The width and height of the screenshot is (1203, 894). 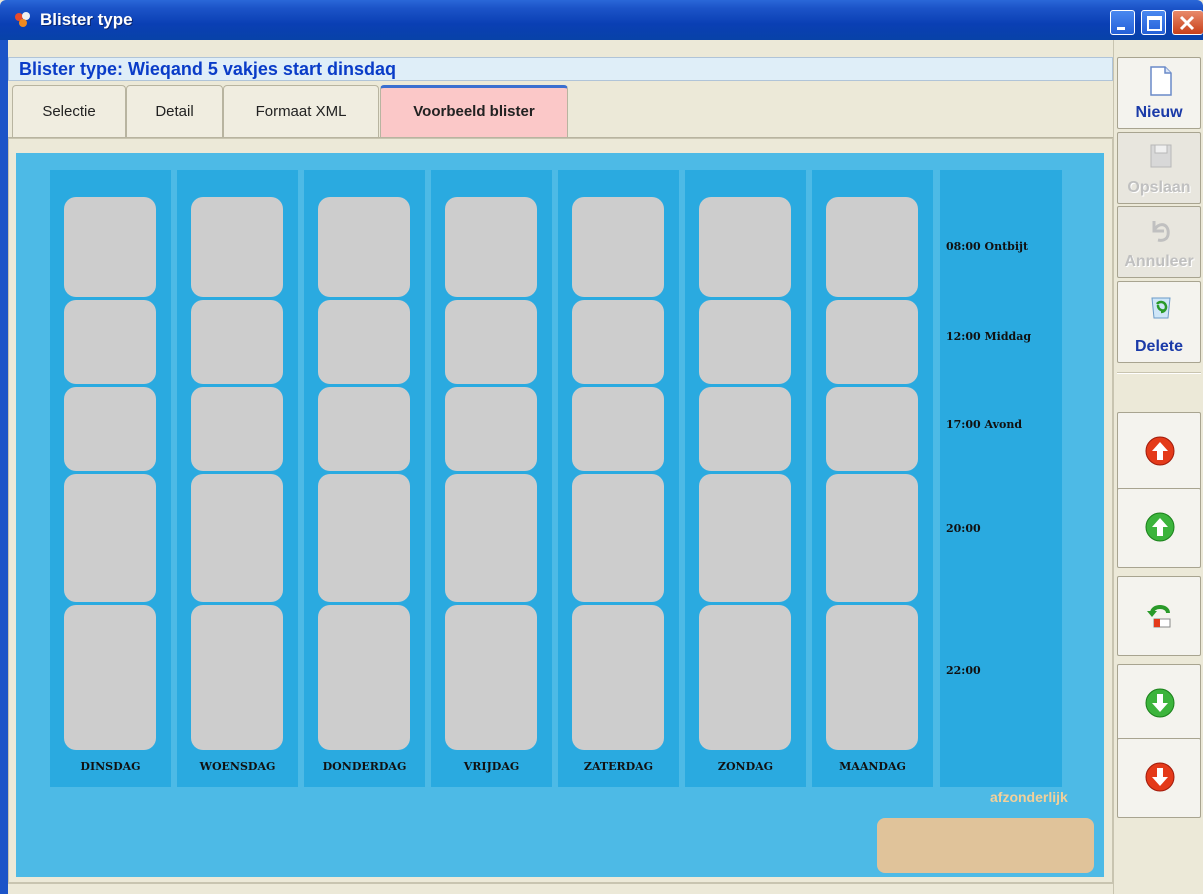 I want to click on cancel-button: Annuleer, so click(x=1159, y=242).